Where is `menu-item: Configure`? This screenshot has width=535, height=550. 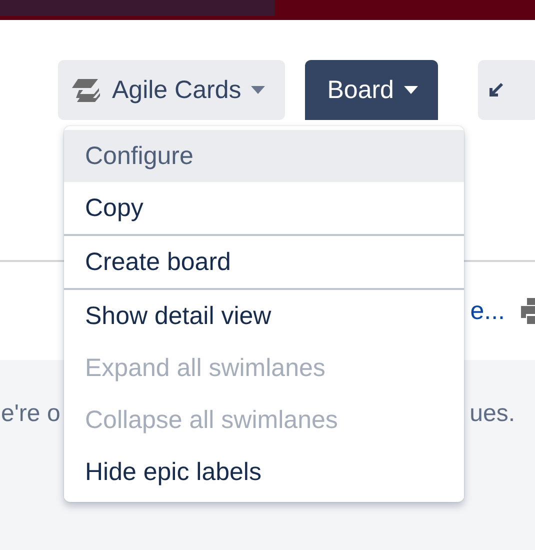
menu-item: Configure is located at coordinates (264, 156).